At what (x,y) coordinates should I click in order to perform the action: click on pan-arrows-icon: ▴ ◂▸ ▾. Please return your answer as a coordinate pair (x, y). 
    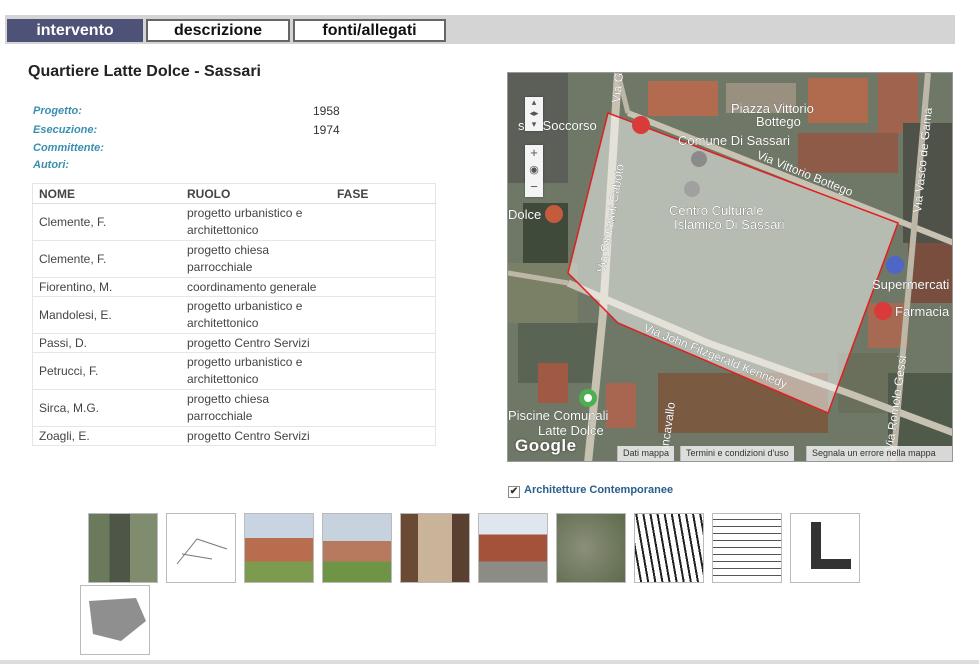
    Looking at the image, I should click on (534, 113).